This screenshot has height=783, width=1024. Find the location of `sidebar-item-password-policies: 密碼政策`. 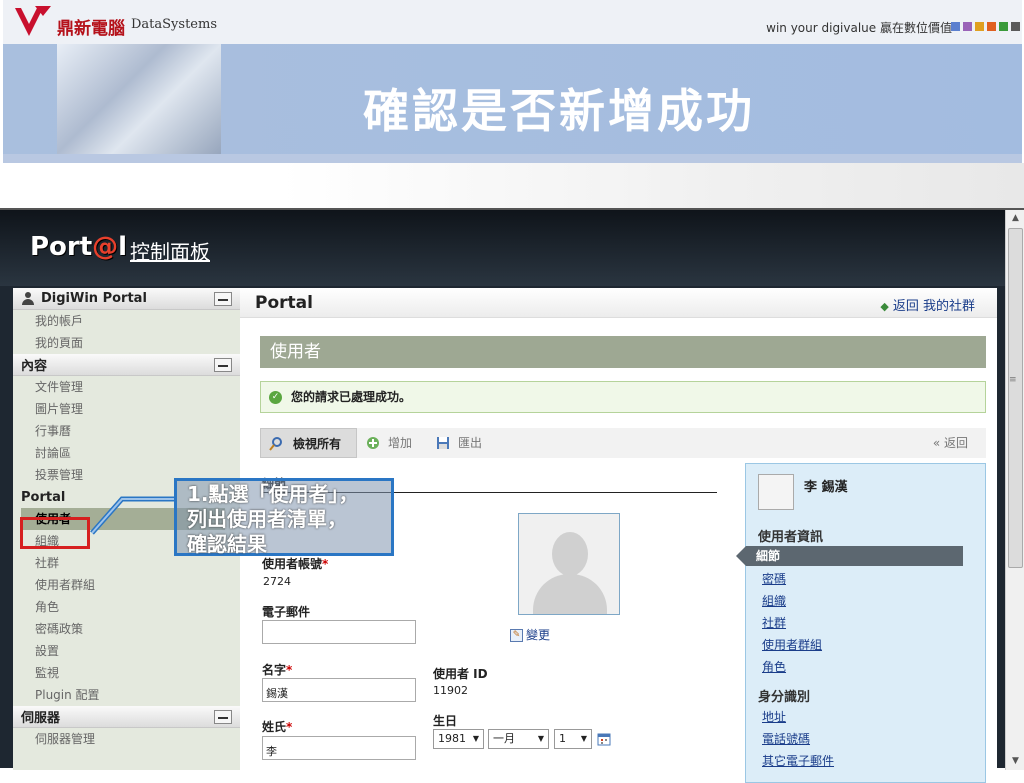

sidebar-item-password-policies: 密碼政策 is located at coordinates (126, 629).